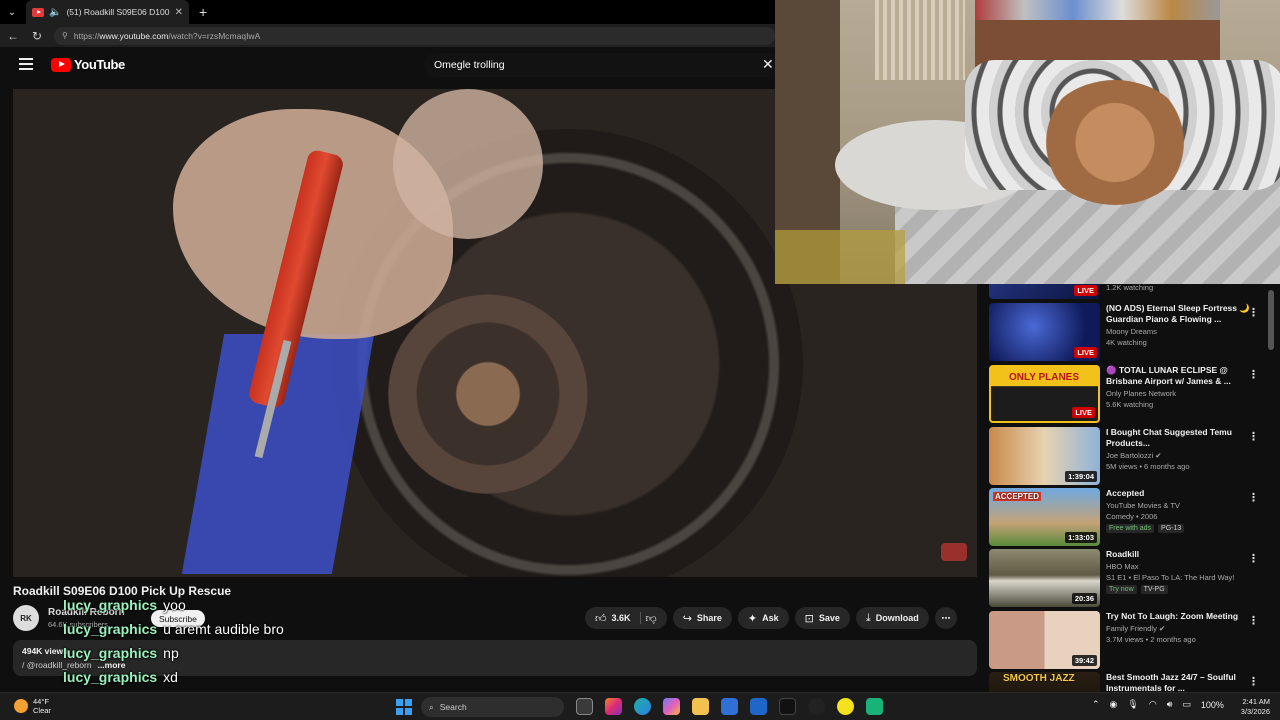 Image resolution: width=1280 pixels, height=720 pixels. I want to click on wifi-icon: ◠, so click(1153, 704).